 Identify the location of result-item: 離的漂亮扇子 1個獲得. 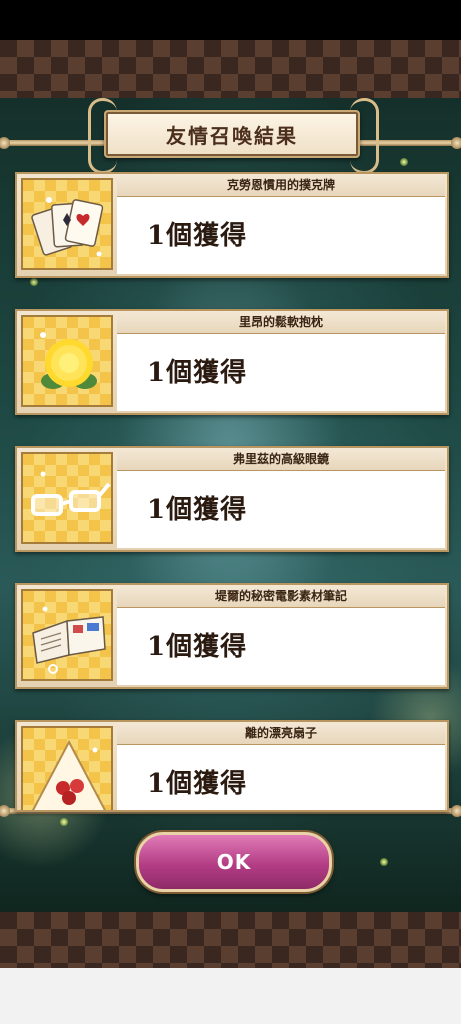
(232, 766).